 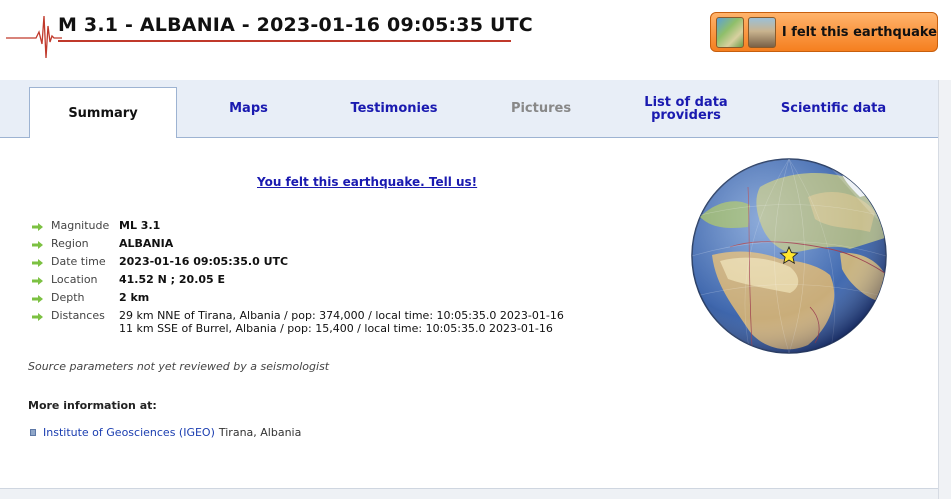 What do you see at coordinates (68, 297) in the screenshot?
I see `param-label: Depth` at bounding box center [68, 297].